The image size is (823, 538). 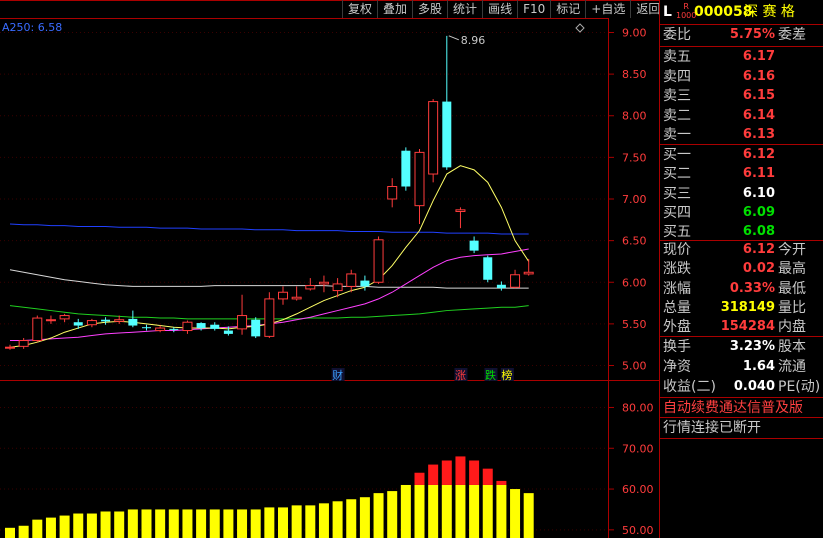 I want to click on weibi-label: 委比, so click(x=677, y=35).